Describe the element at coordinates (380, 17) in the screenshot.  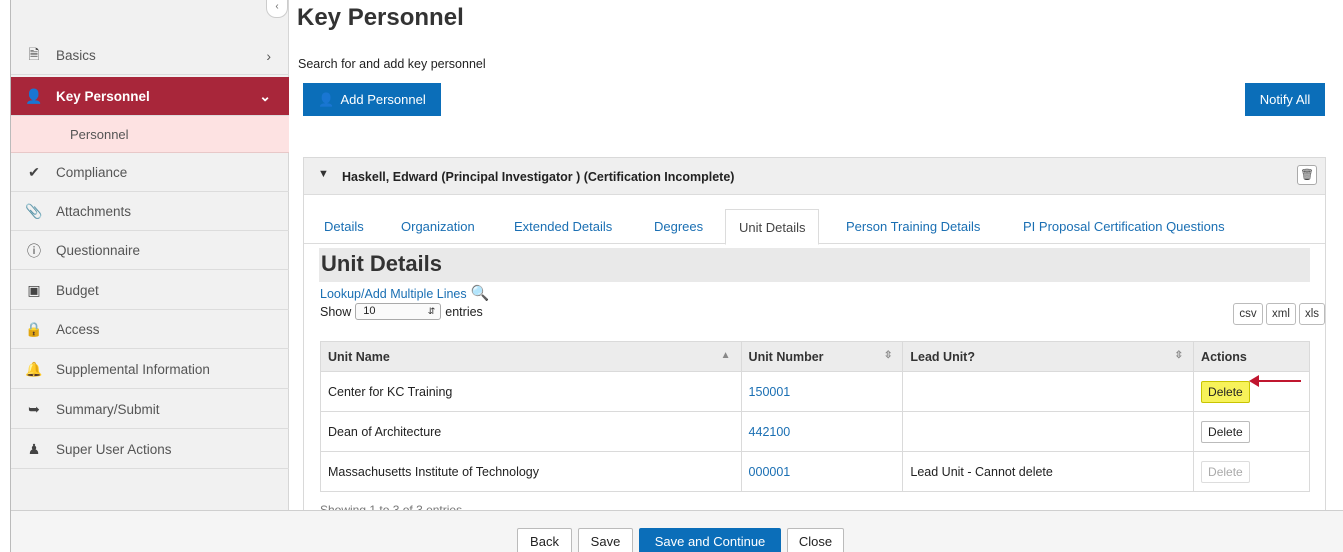
I see `page-title: Key Personnel` at that location.